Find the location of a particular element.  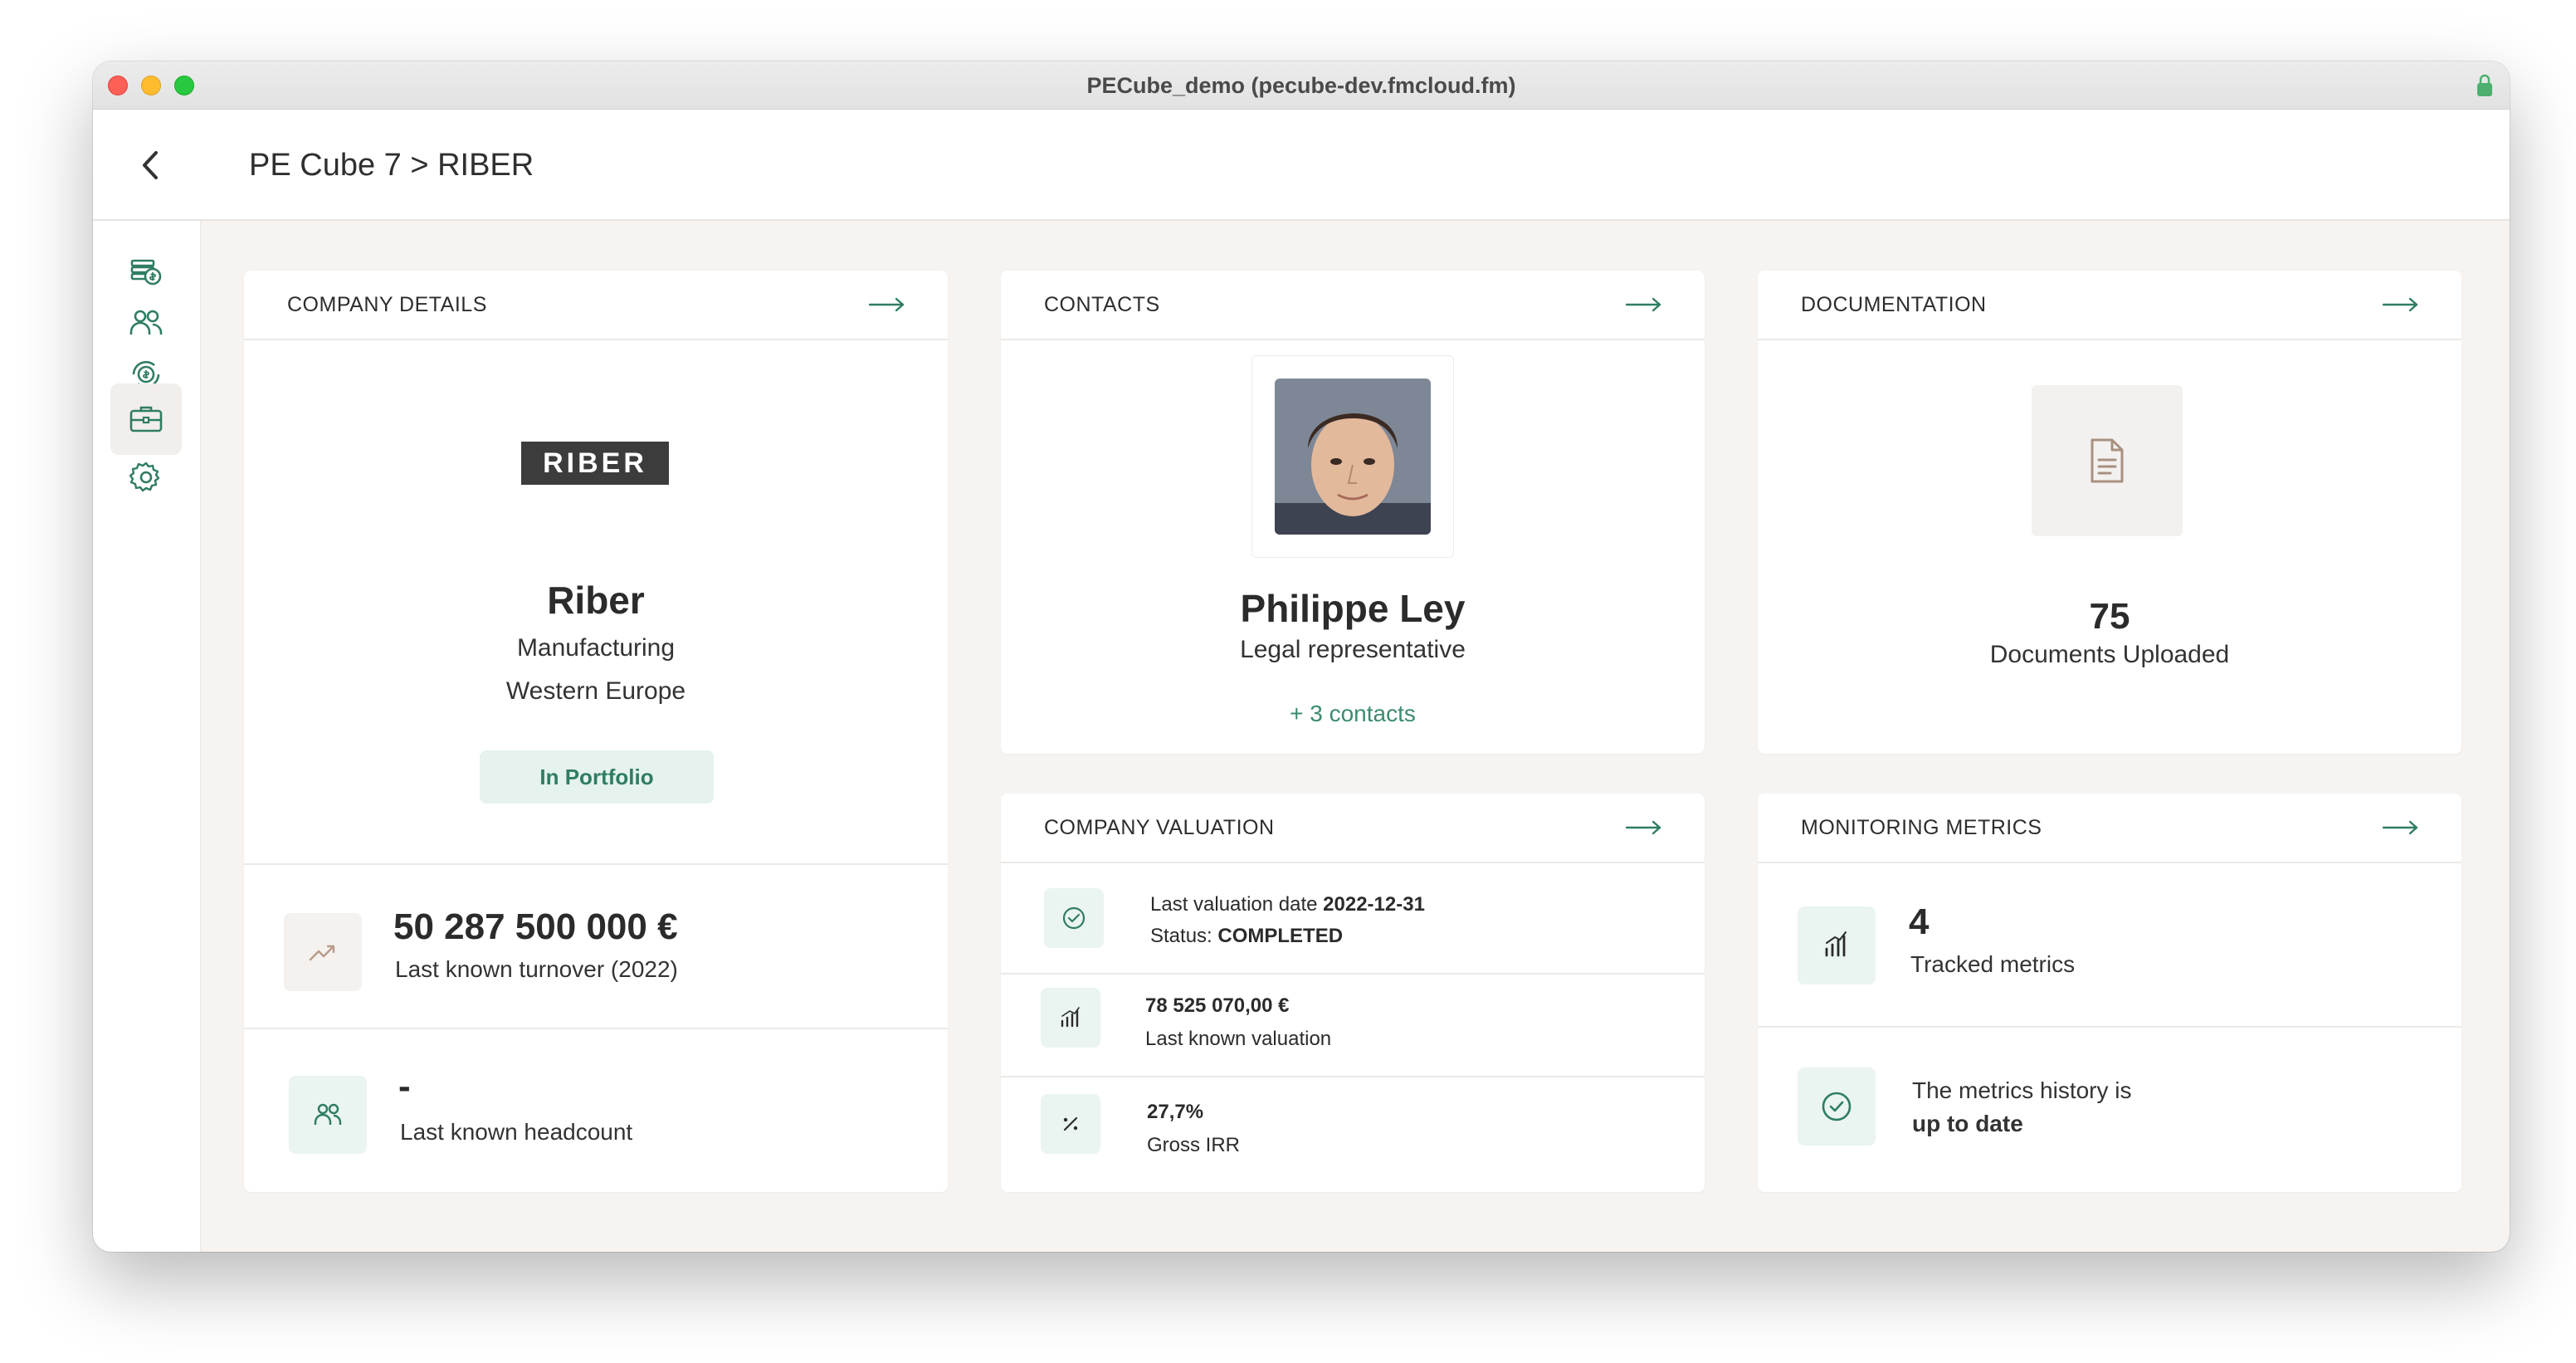

valuation-date: 2022-12-31 is located at coordinates (1374, 905).